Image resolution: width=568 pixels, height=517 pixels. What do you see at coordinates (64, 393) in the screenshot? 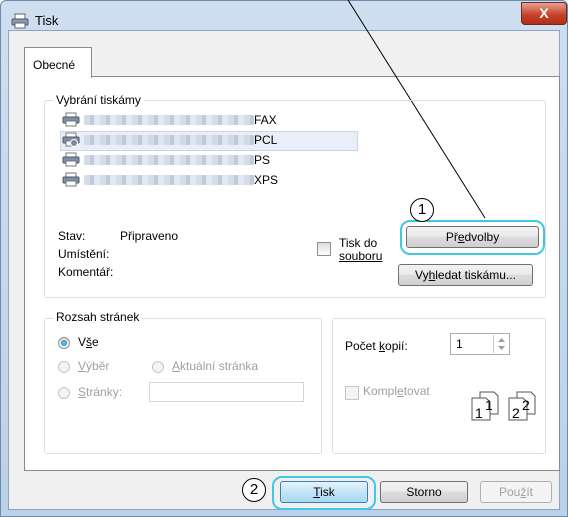
I see `range-pages-radio` at bounding box center [64, 393].